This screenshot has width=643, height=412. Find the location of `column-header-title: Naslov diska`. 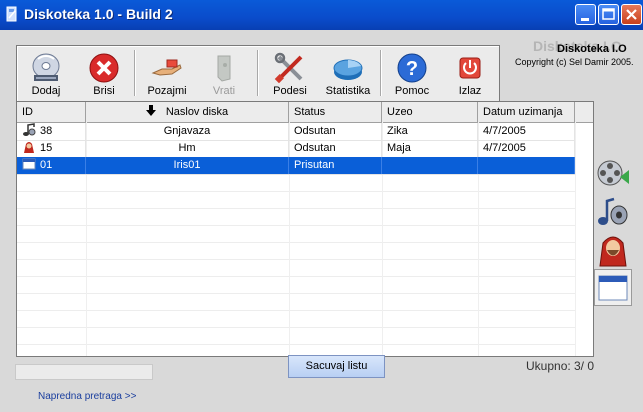

column-header-title: Naslov diska is located at coordinates (187, 112).